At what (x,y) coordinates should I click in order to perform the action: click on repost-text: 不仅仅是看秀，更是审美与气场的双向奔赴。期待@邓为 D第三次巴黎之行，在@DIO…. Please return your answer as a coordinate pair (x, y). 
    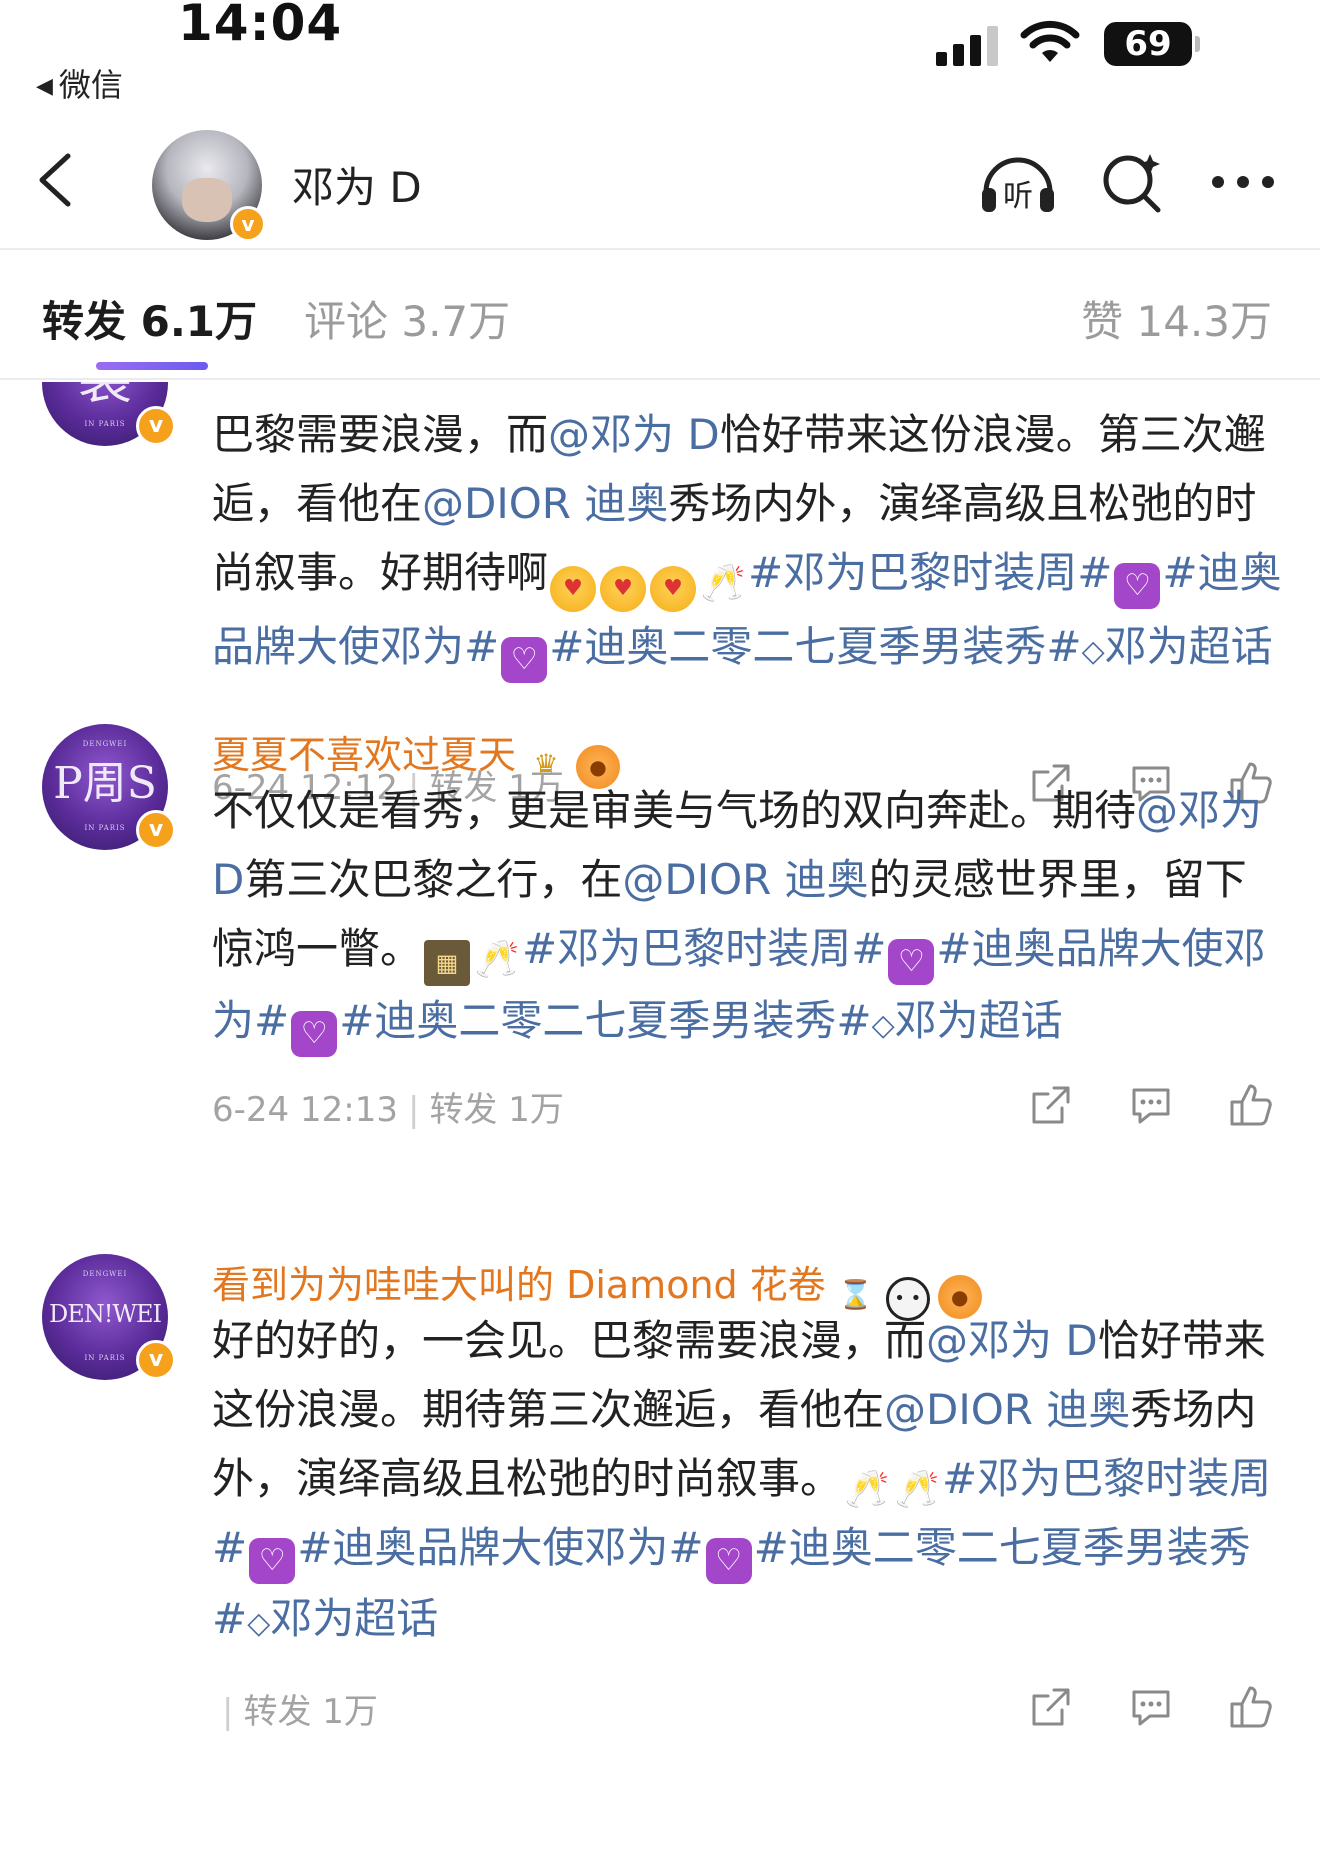
    Looking at the image, I should click on (747, 918).